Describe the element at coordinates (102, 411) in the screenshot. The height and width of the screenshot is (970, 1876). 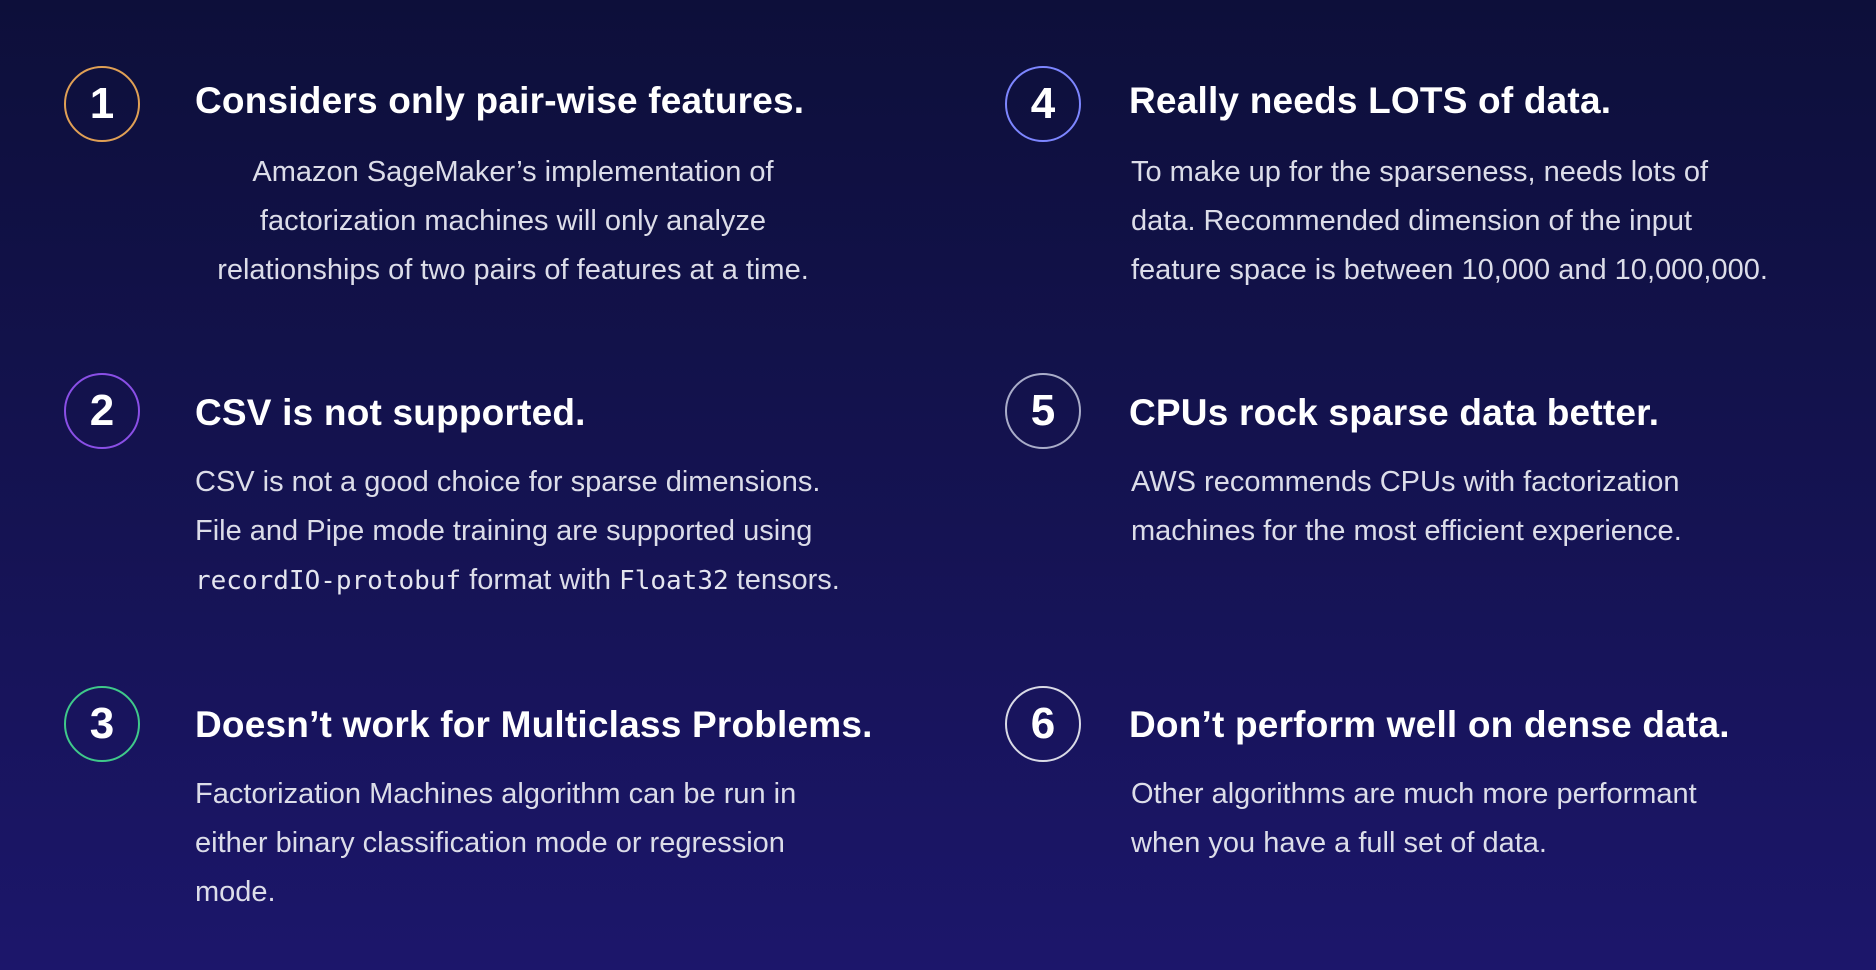
I see `number-badge-2: 2` at that location.